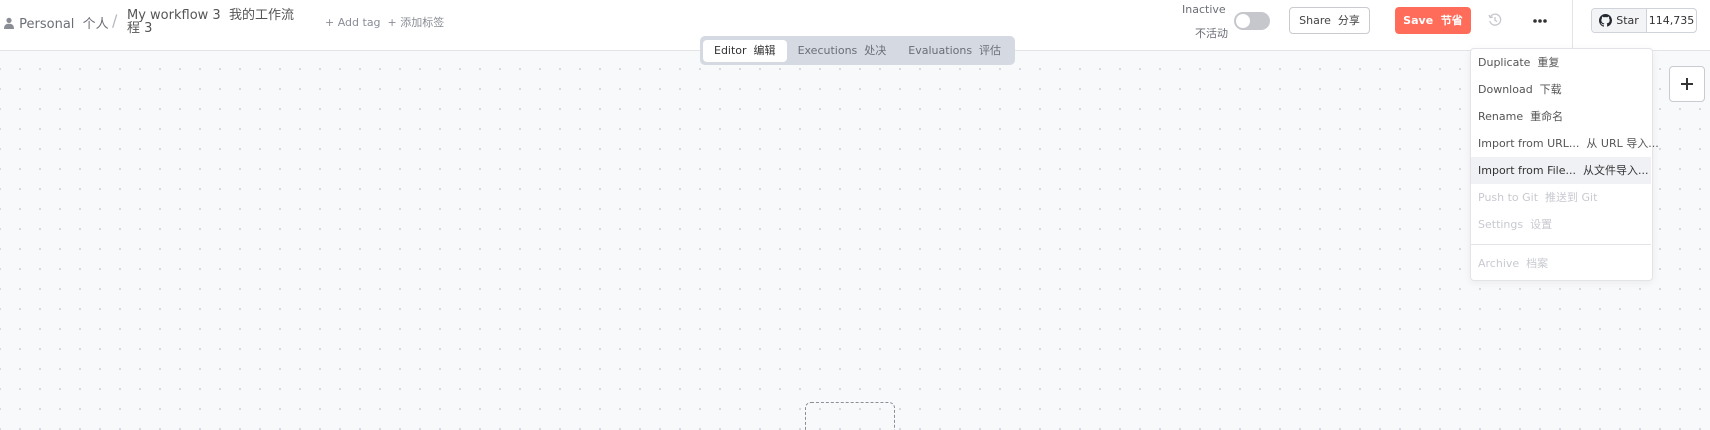 The height and width of the screenshot is (430, 1710). What do you see at coordinates (1671, 20) in the screenshot?
I see `star-count: 114,735` at bounding box center [1671, 20].